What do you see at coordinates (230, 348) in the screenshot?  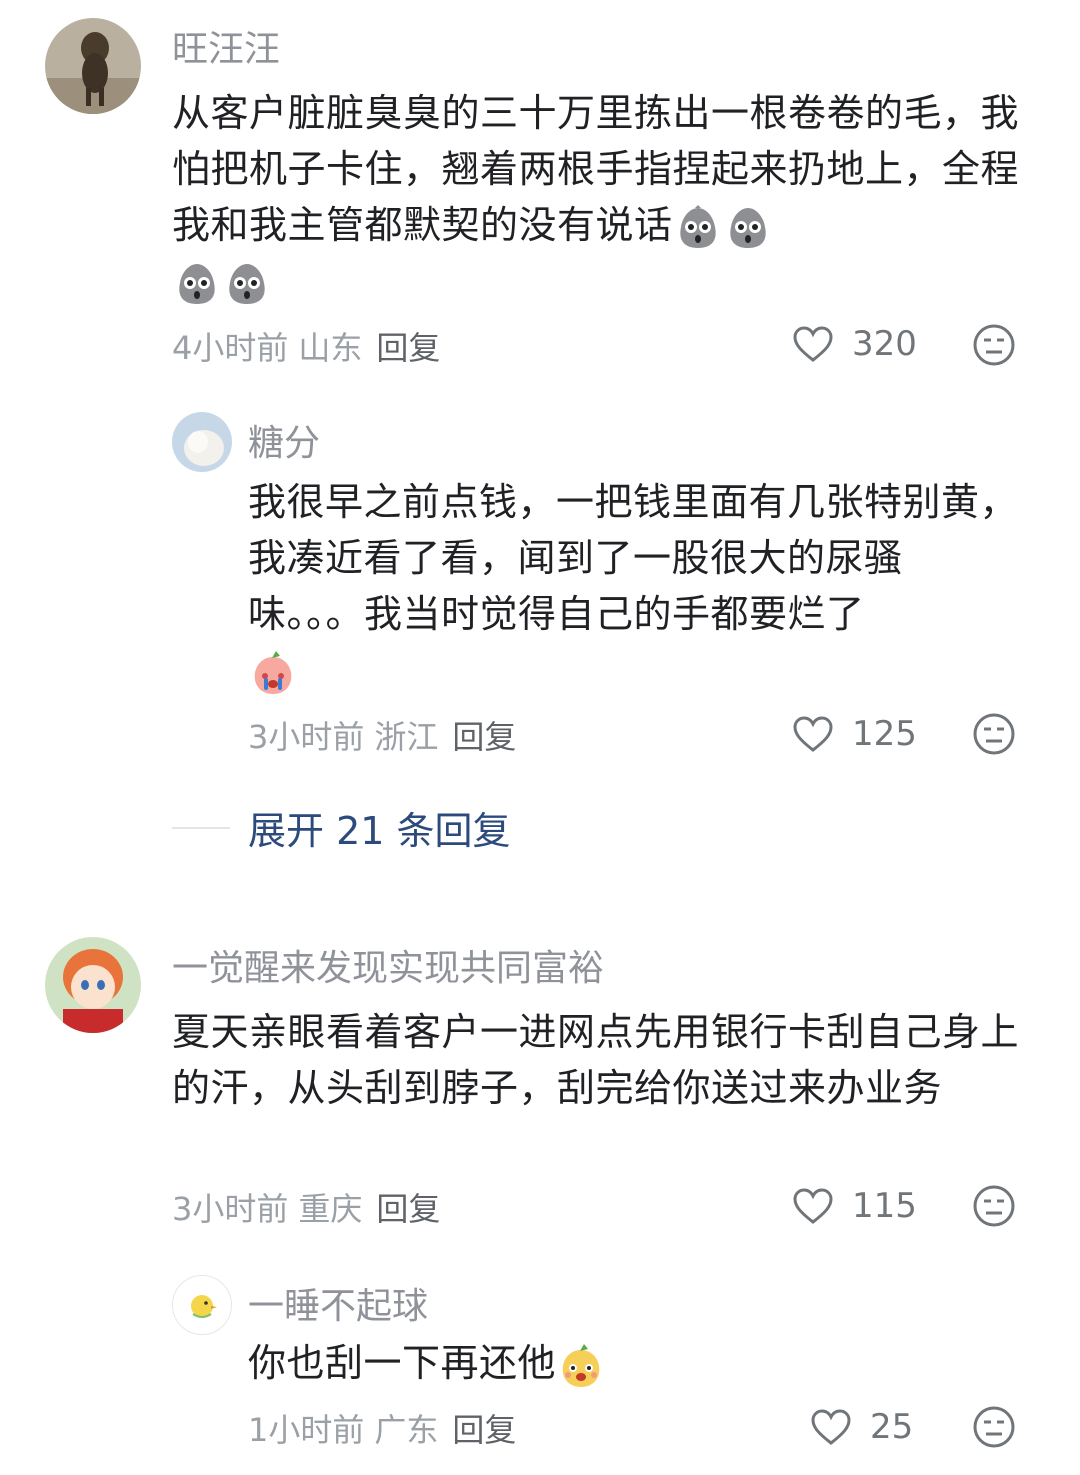 I see `comment-time: 4小时前` at bounding box center [230, 348].